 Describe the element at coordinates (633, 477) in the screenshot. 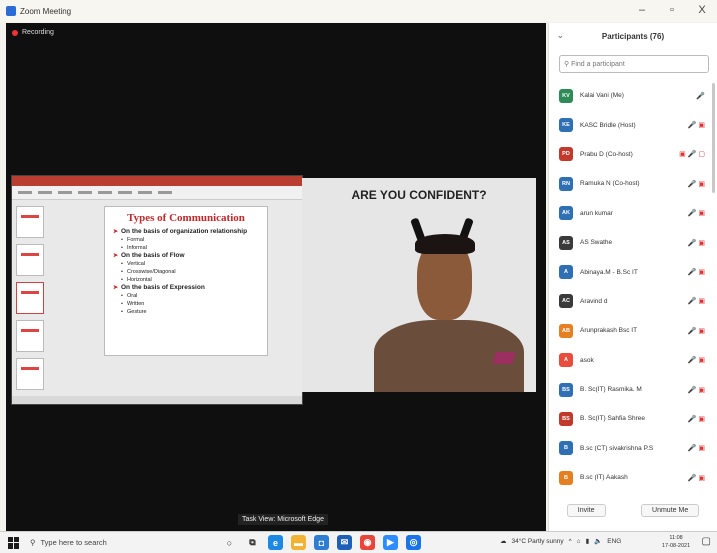

I see `participant-row: B B.sc (IT) Aakash 🎤 ▣` at that location.